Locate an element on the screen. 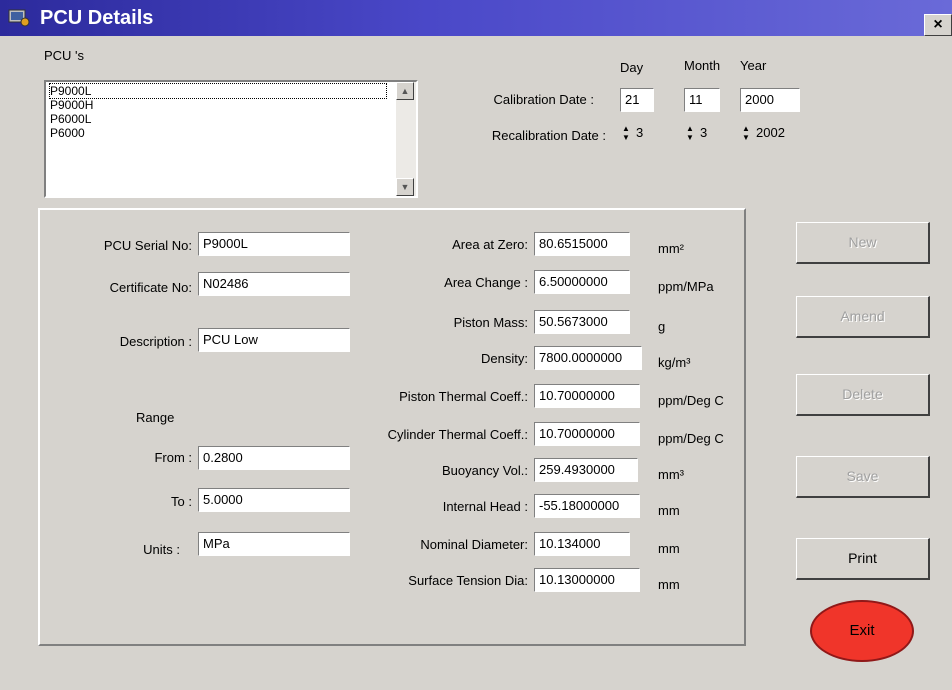  calibration-year-field: 2000 is located at coordinates (770, 100).